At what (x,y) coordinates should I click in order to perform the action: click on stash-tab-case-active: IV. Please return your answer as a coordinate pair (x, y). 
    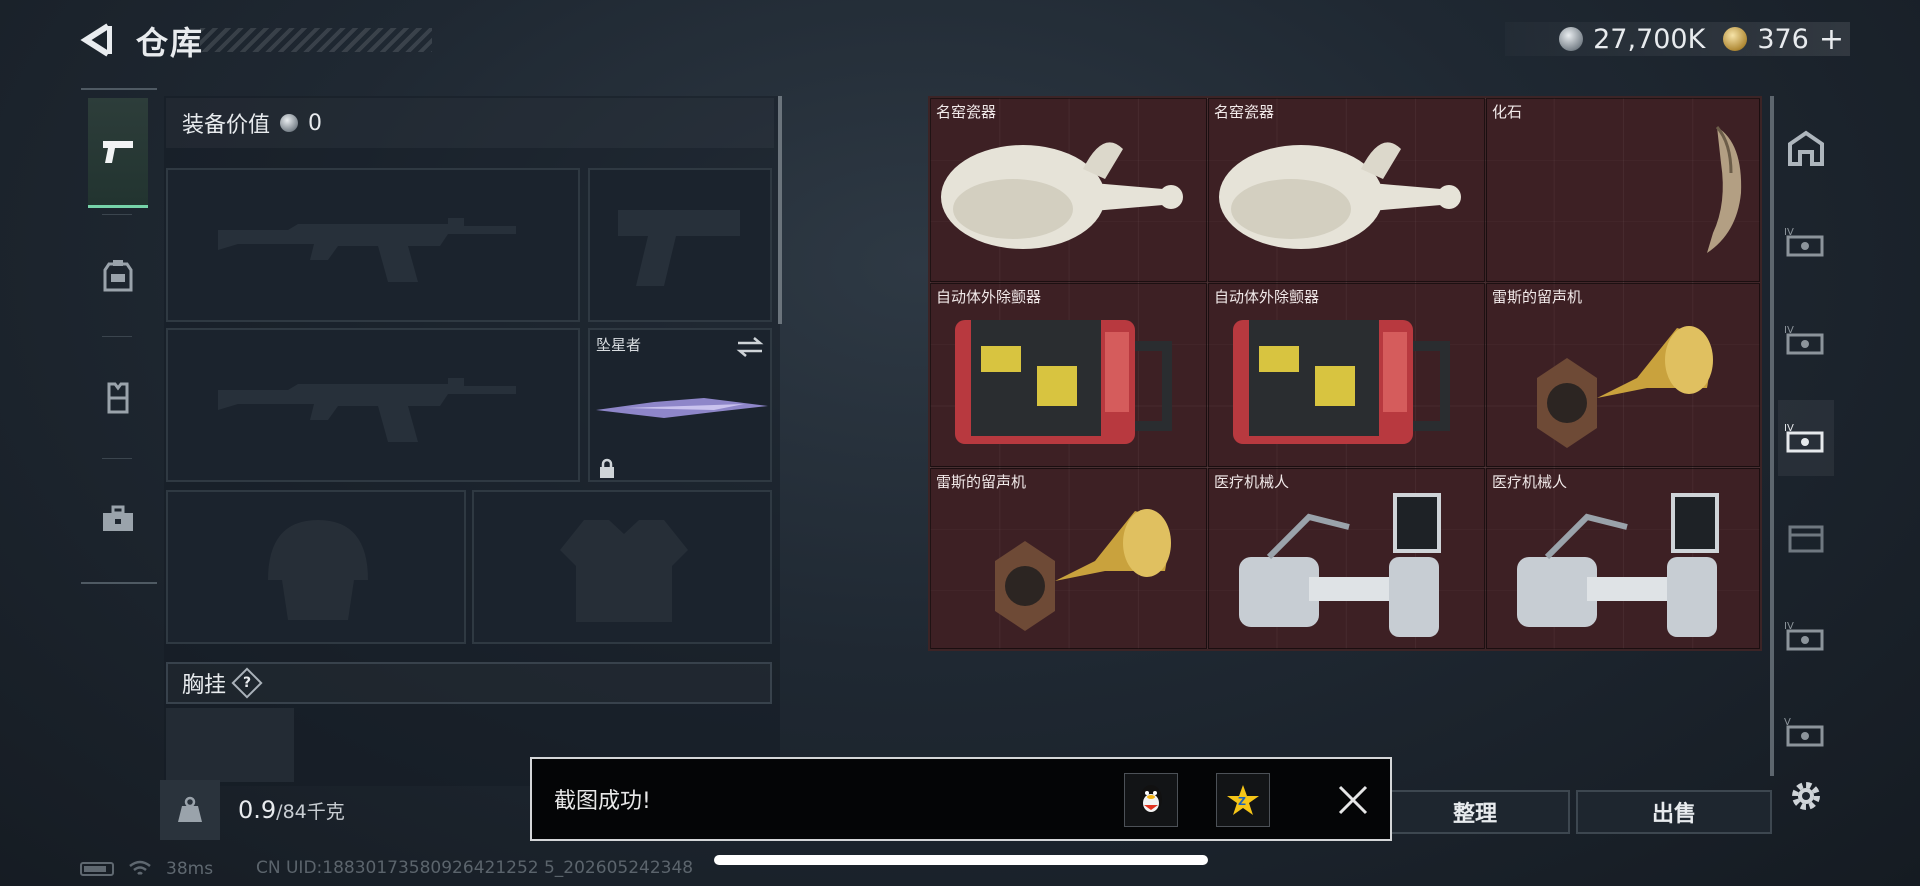
    Looking at the image, I should click on (1806, 438).